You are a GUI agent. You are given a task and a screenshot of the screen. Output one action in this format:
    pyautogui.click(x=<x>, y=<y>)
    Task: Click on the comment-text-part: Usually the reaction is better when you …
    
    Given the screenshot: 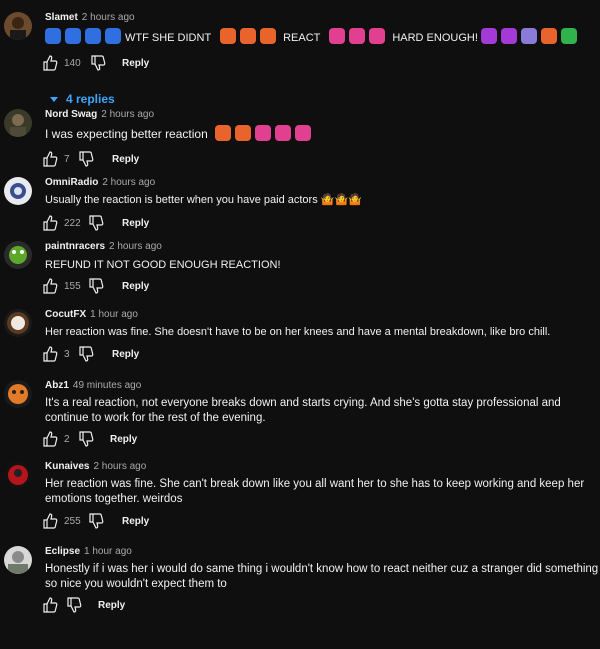 What is the action you would take?
    pyautogui.click(x=203, y=200)
    